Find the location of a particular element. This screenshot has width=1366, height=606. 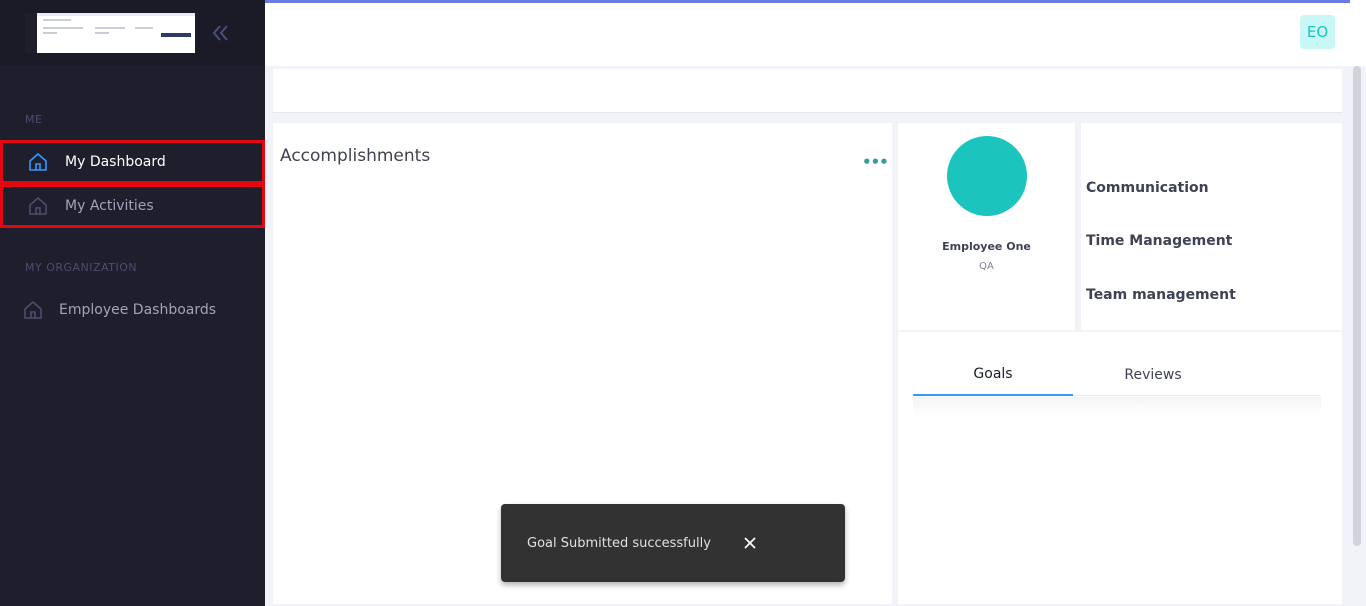

sidebar-item-employee-dashboards: Employee Dashboards is located at coordinates (132, 310).